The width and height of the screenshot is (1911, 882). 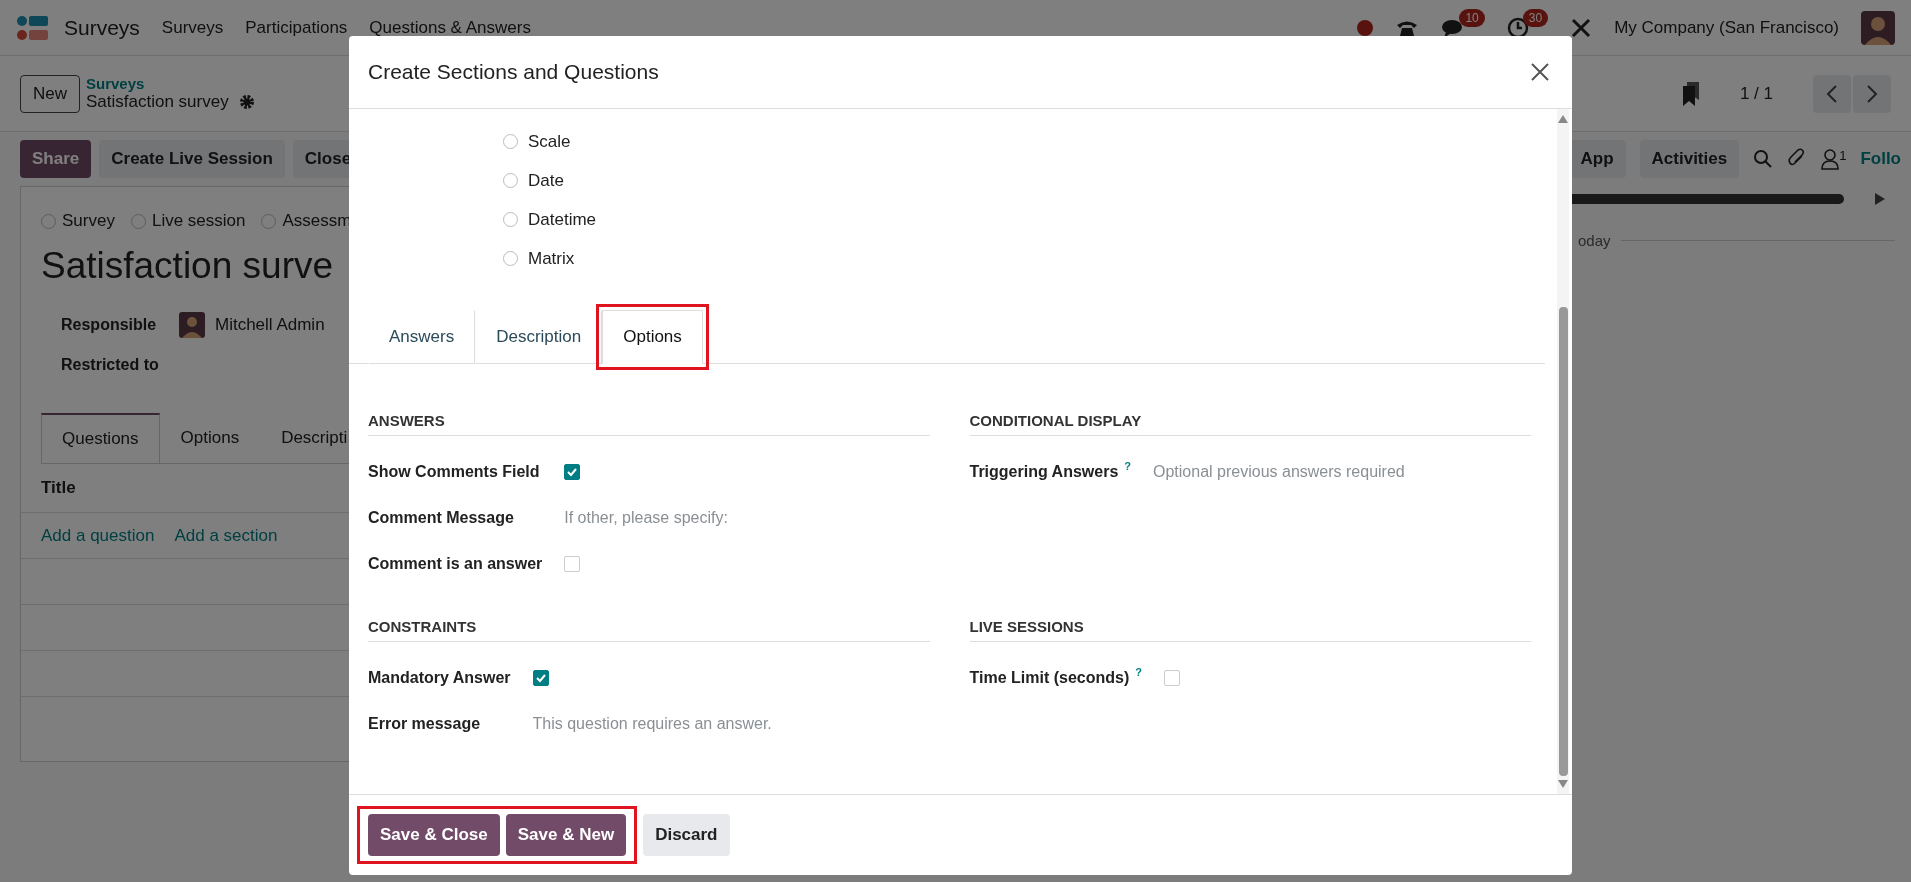 What do you see at coordinates (649, 424) in the screenshot?
I see `section-heading: ANSWERS` at bounding box center [649, 424].